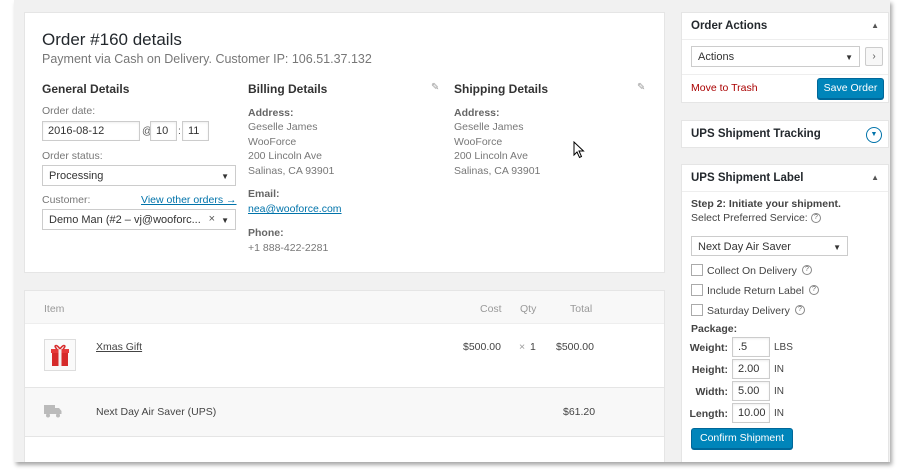  Describe the element at coordinates (163, 131) in the screenshot. I see `order-hour-input: 10` at that location.